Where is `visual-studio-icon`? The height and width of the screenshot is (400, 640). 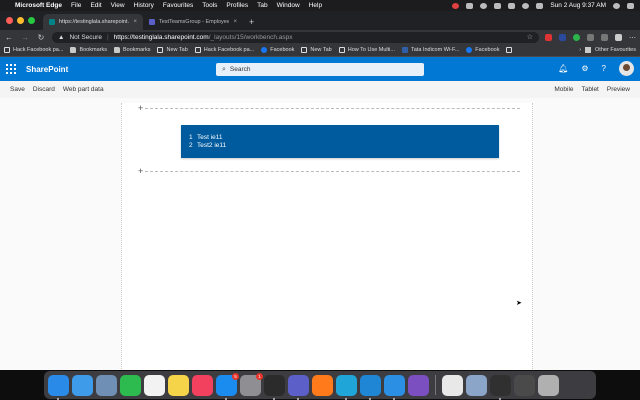 visual-studio-icon is located at coordinates (418, 385).